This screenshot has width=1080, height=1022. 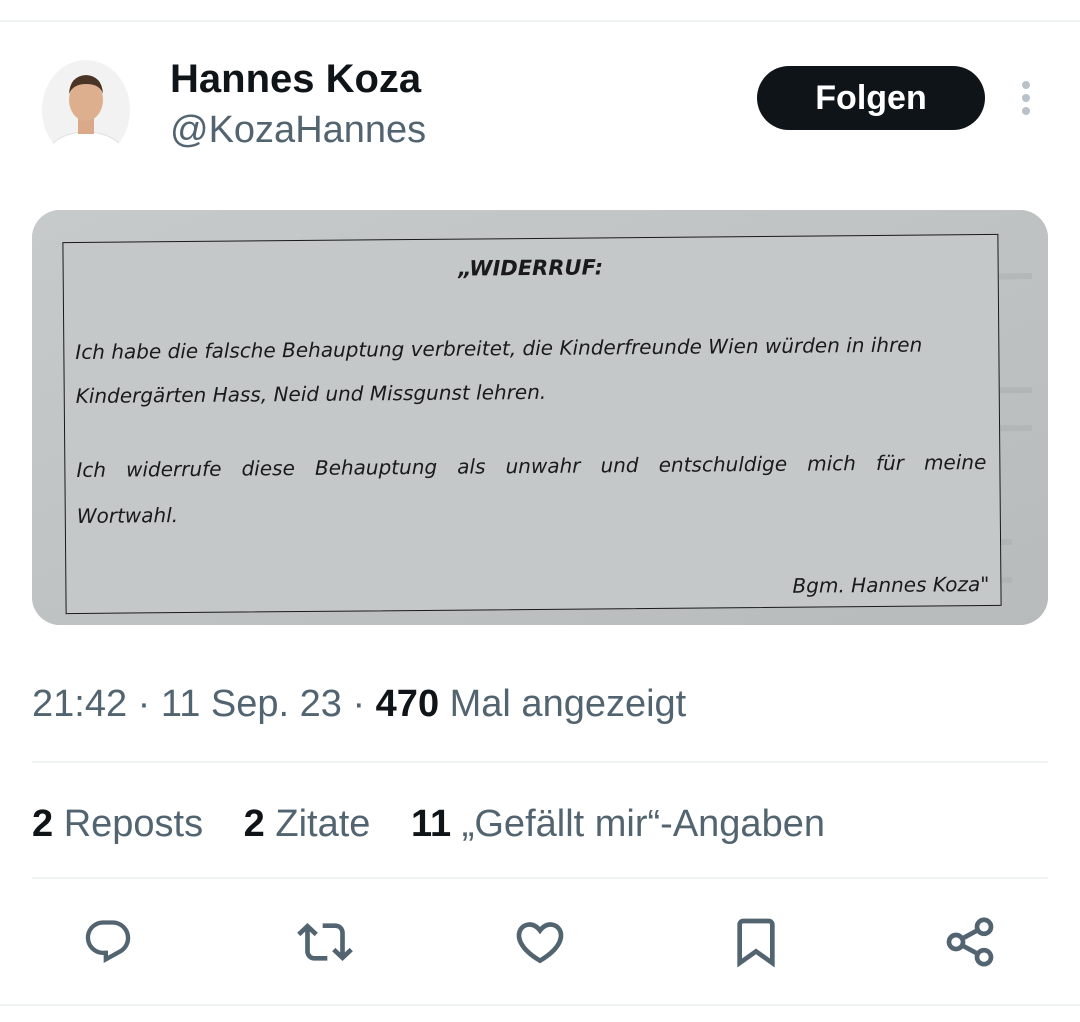 I want to click on like-button, so click(x=540, y=942).